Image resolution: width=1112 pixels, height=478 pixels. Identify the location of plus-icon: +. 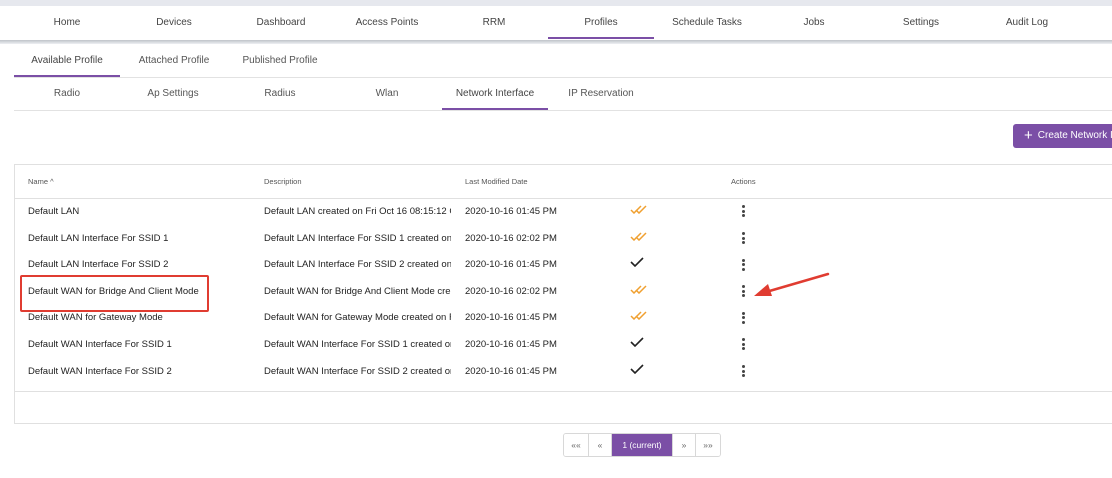
(1028, 135).